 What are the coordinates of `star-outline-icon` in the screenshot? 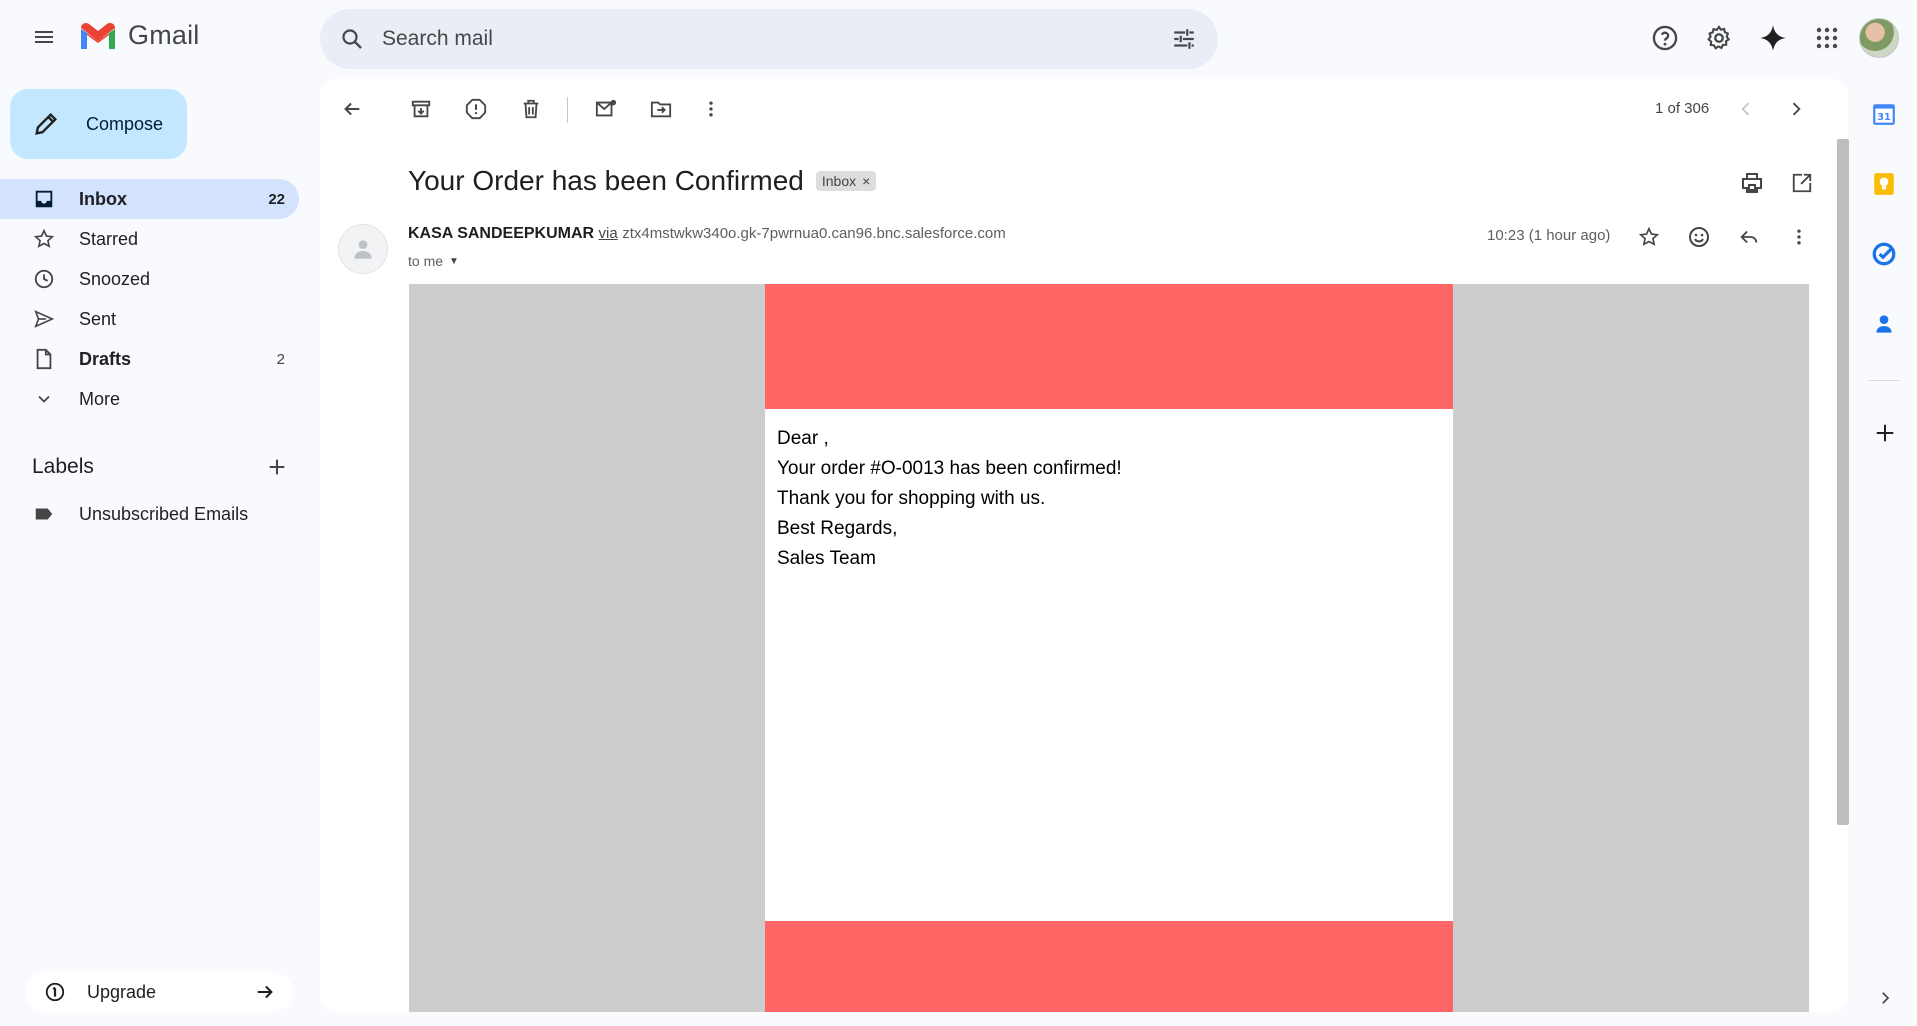 It's located at (1649, 236).